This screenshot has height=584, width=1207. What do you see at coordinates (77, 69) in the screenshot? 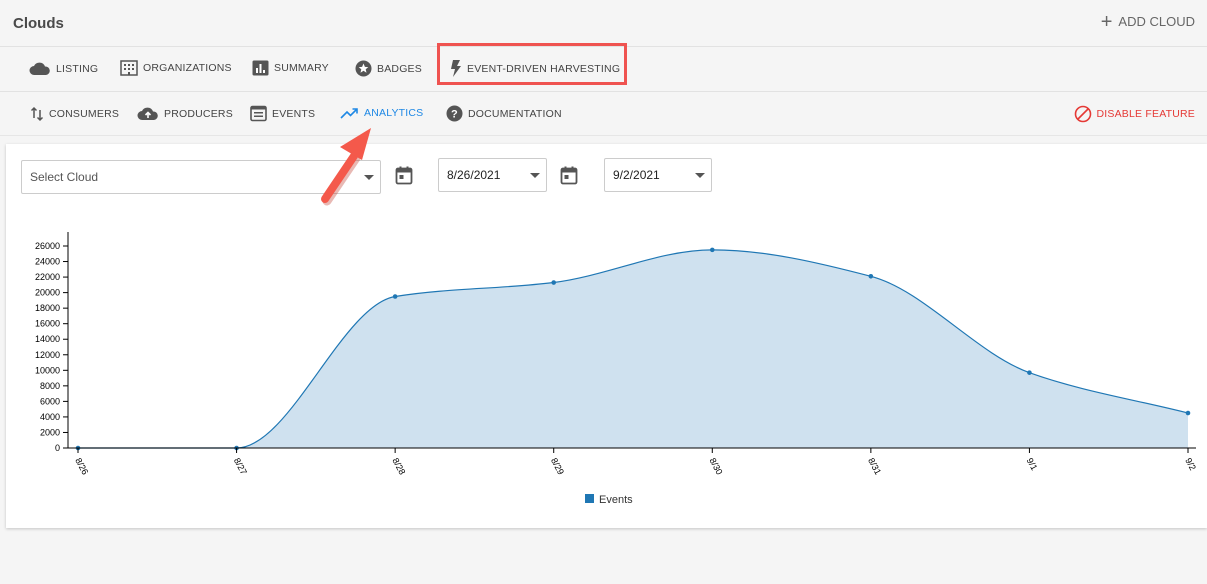
I see `nav-label: LISTING` at bounding box center [77, 69].